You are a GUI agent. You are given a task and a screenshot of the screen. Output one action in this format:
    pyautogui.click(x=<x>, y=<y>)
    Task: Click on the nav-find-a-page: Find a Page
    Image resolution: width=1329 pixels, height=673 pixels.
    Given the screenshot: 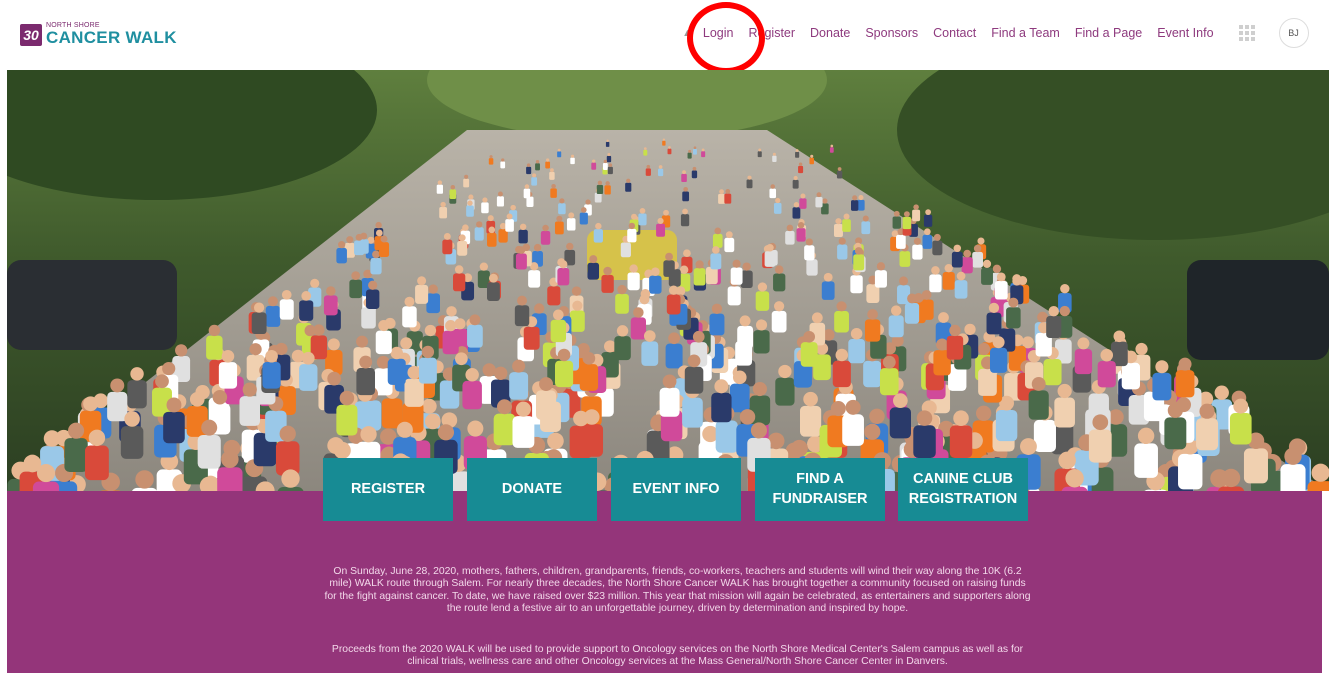 What is the action you would take?
    pyautogui.click(x=1108, y=33)
    